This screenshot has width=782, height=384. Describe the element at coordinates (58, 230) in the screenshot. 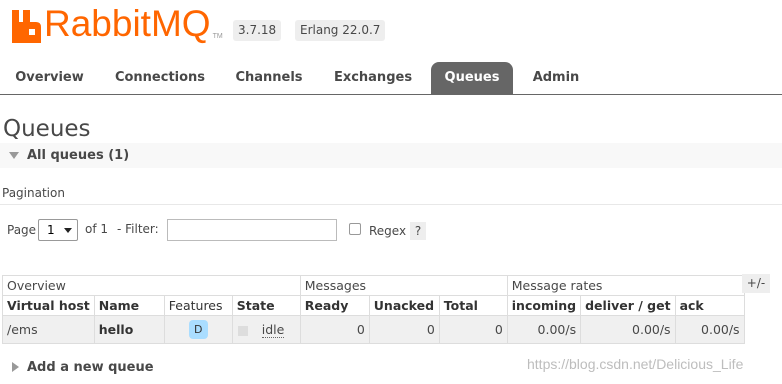

I see `page-select: 1` at that location.